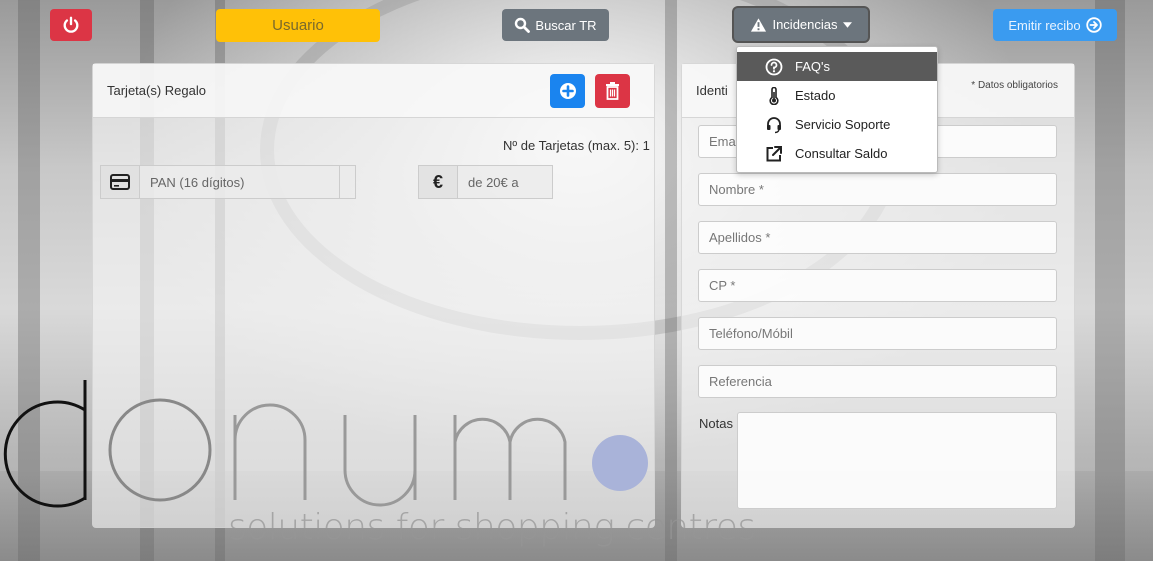  Describe the element at coordinates (348, 182) in the screenshot. I see `pan-input-spacer` at that location.